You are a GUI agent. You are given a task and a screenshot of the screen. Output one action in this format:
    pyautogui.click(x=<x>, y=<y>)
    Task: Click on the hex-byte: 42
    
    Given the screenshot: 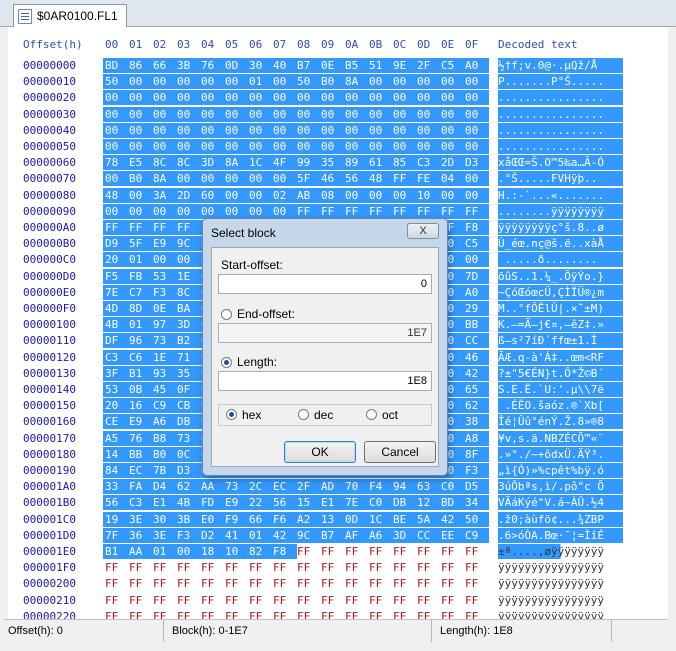 What is the action you would take?
    pyautogui.click(x=452, y=519)
    